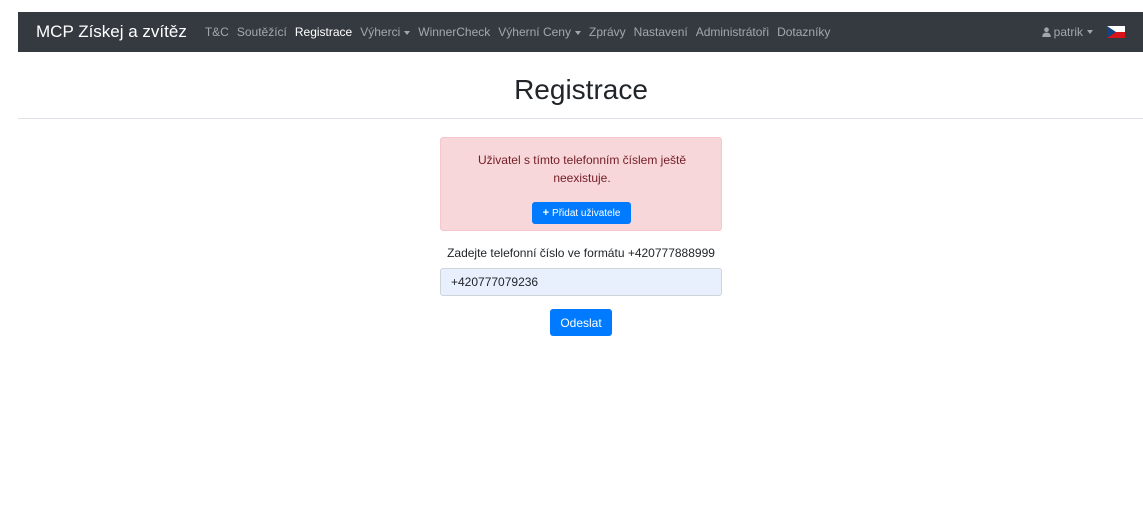 The width and height of the screenshot is (1143, 513). I want to click on nav-right: patrik, so click(1092, 32).